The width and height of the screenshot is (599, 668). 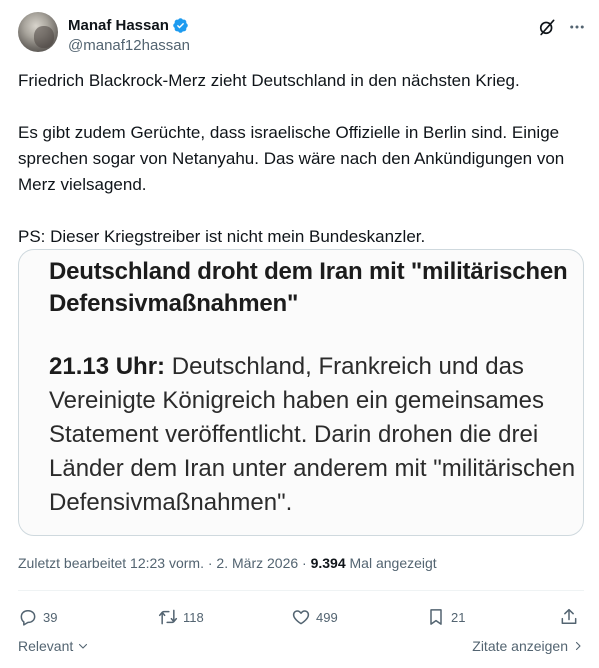 I want to click on replies-footer: Relevant Zitate anzeigen, so click(x=301, y=648).